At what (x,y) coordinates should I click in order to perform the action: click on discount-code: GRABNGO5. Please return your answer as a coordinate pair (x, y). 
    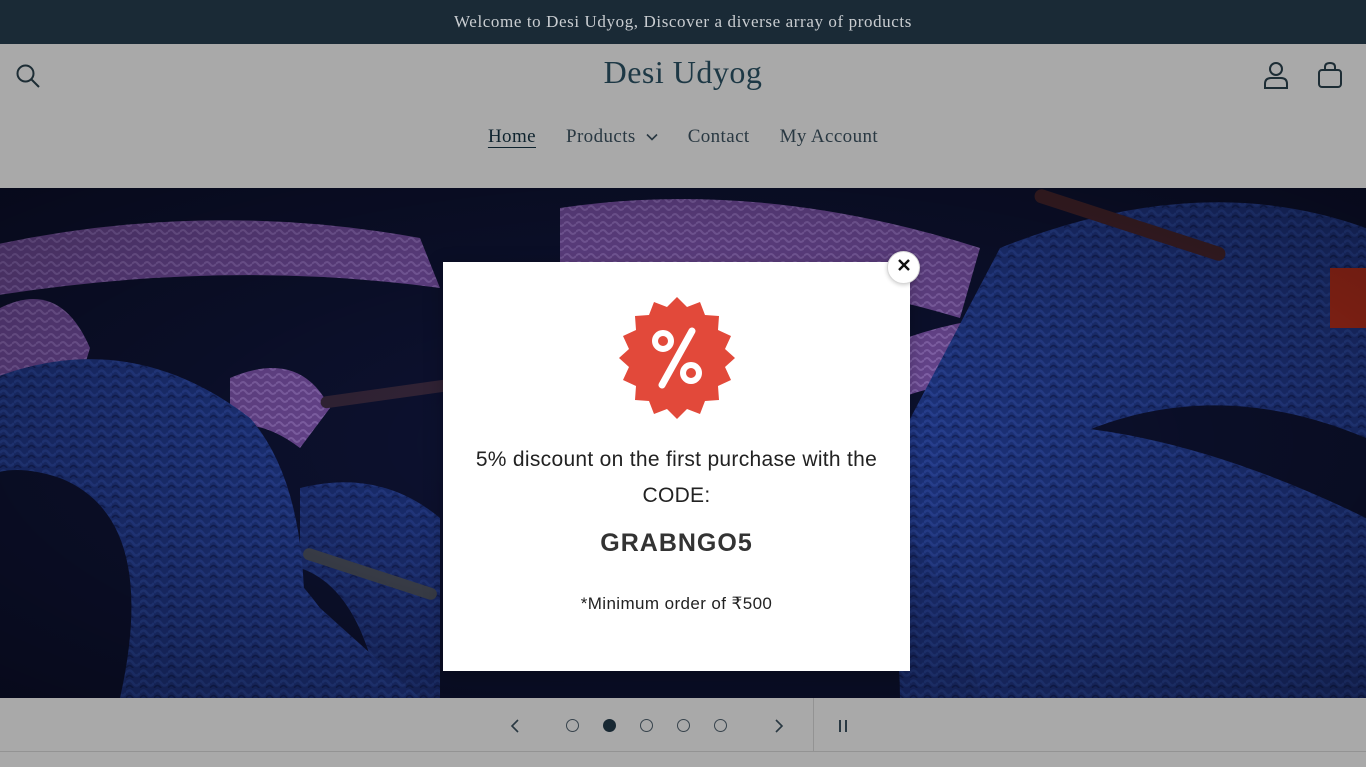
    Looking at the image, I should click on (676, 543).